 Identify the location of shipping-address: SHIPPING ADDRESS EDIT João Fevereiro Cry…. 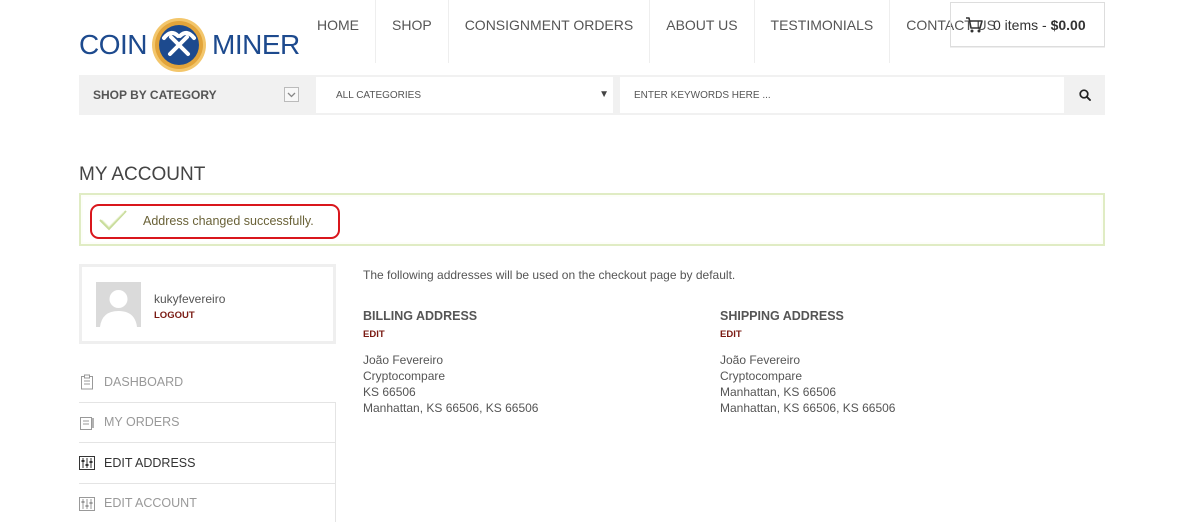
(880, 362).